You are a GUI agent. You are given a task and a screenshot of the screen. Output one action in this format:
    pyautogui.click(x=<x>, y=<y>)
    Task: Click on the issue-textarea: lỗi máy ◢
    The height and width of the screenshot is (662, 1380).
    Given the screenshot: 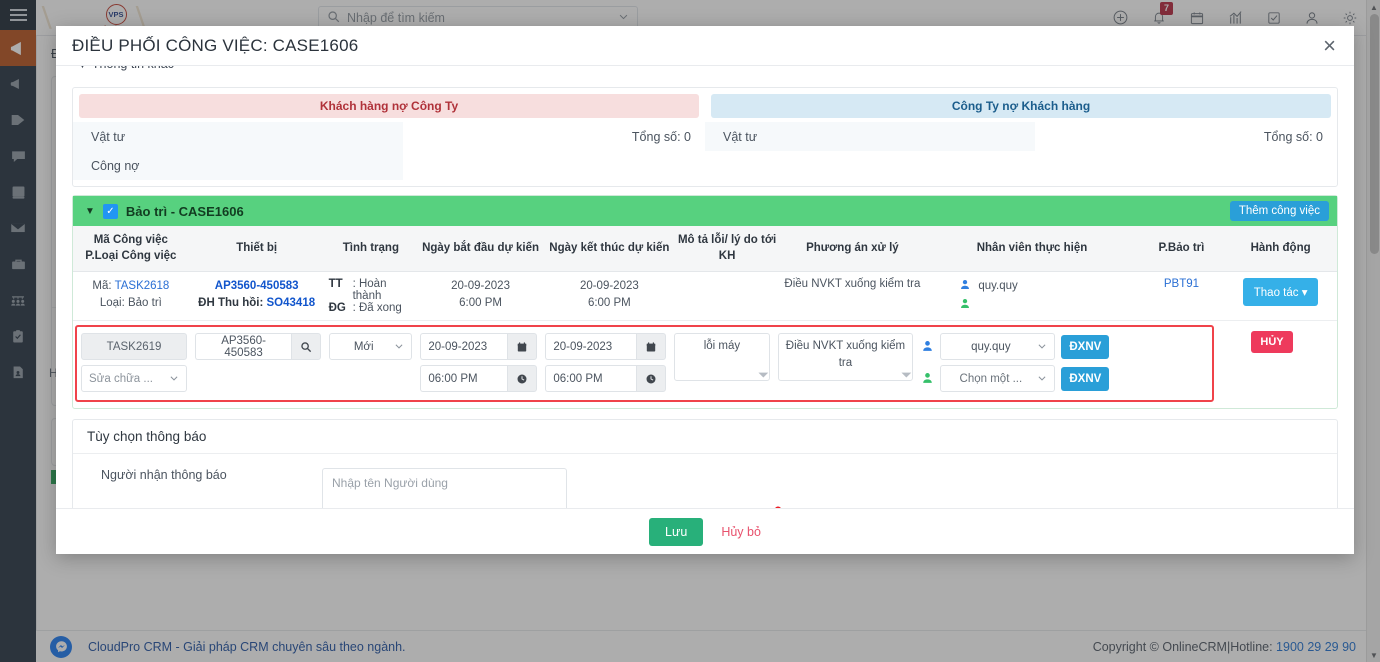 What is the action you would take?
    pyautogui.click(x=722, y=357)
    